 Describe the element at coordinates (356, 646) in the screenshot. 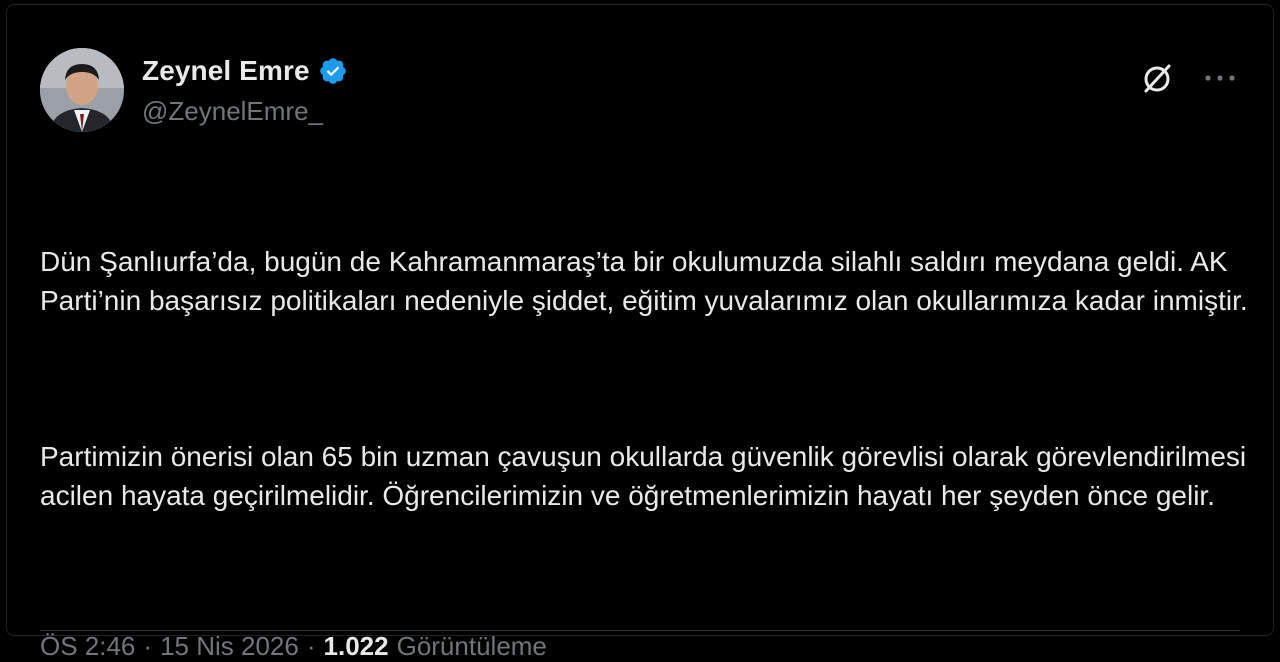

I see `views-count: 1.022` at that location.